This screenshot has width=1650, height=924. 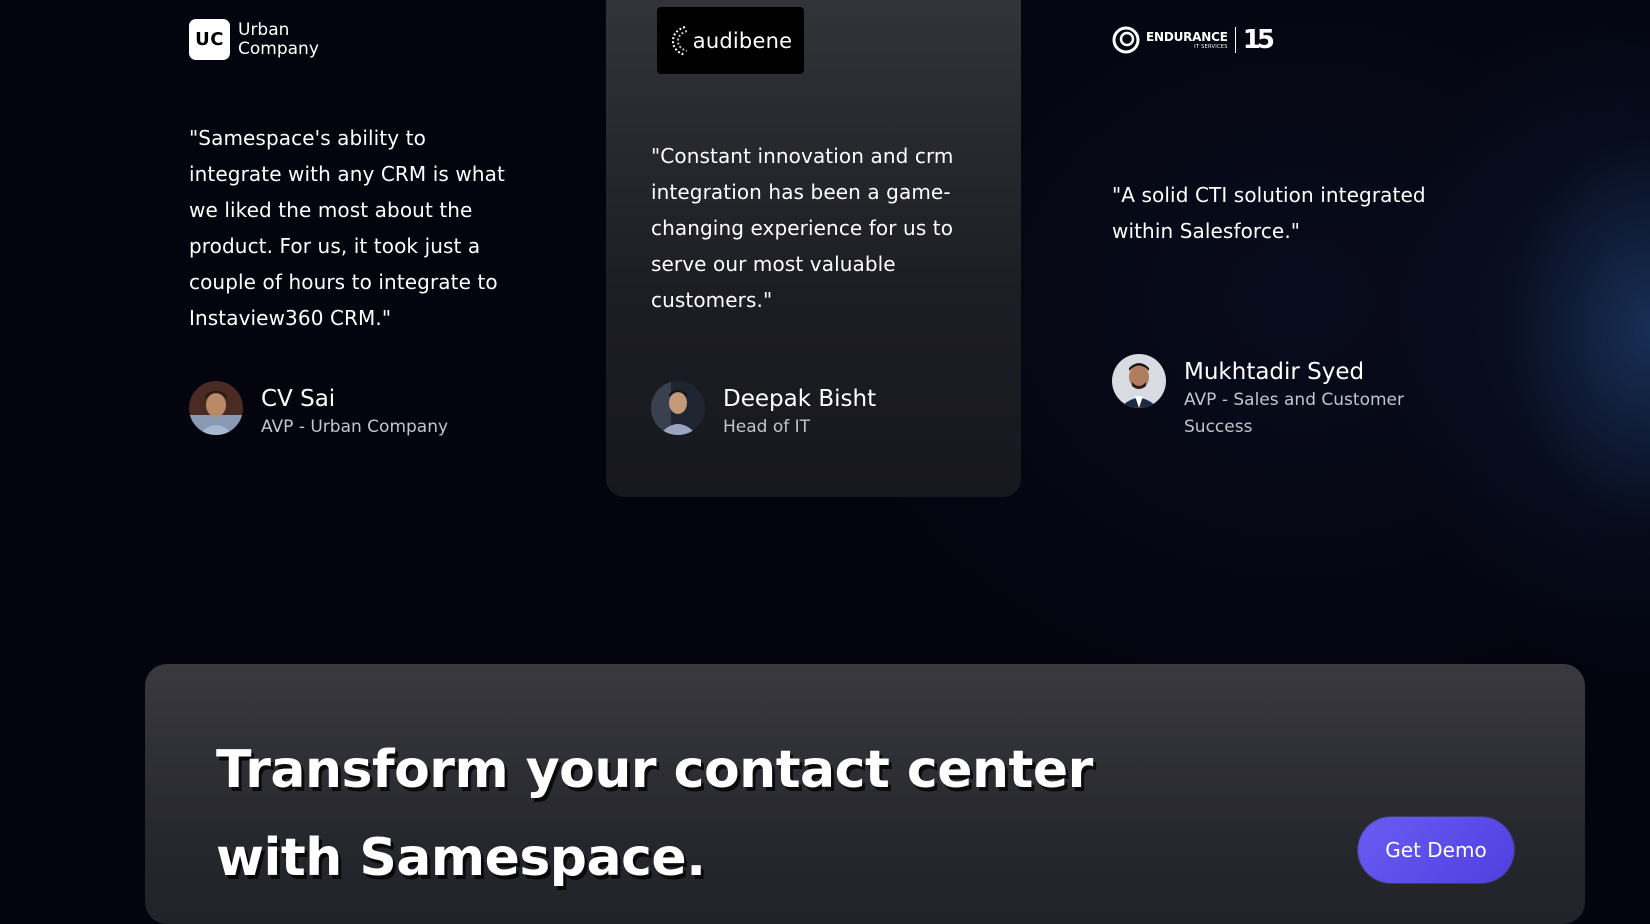 I want to click on get-demo-button: Get Demo, so click(x=1436, y=850).